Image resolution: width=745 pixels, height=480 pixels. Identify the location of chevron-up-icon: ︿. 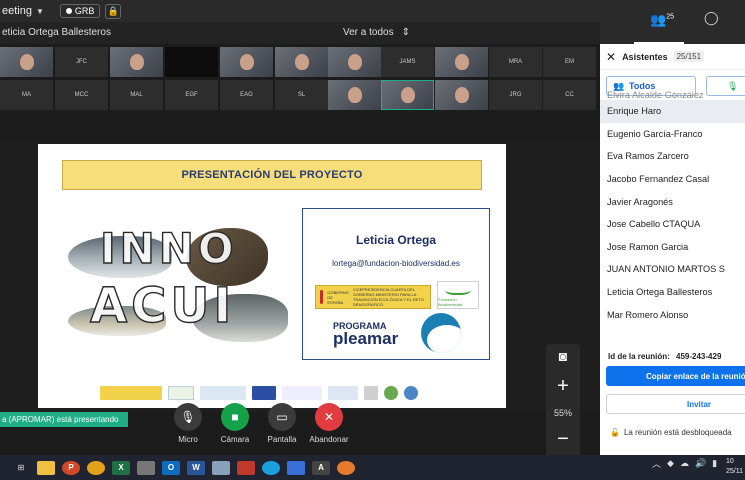
(656, 463).